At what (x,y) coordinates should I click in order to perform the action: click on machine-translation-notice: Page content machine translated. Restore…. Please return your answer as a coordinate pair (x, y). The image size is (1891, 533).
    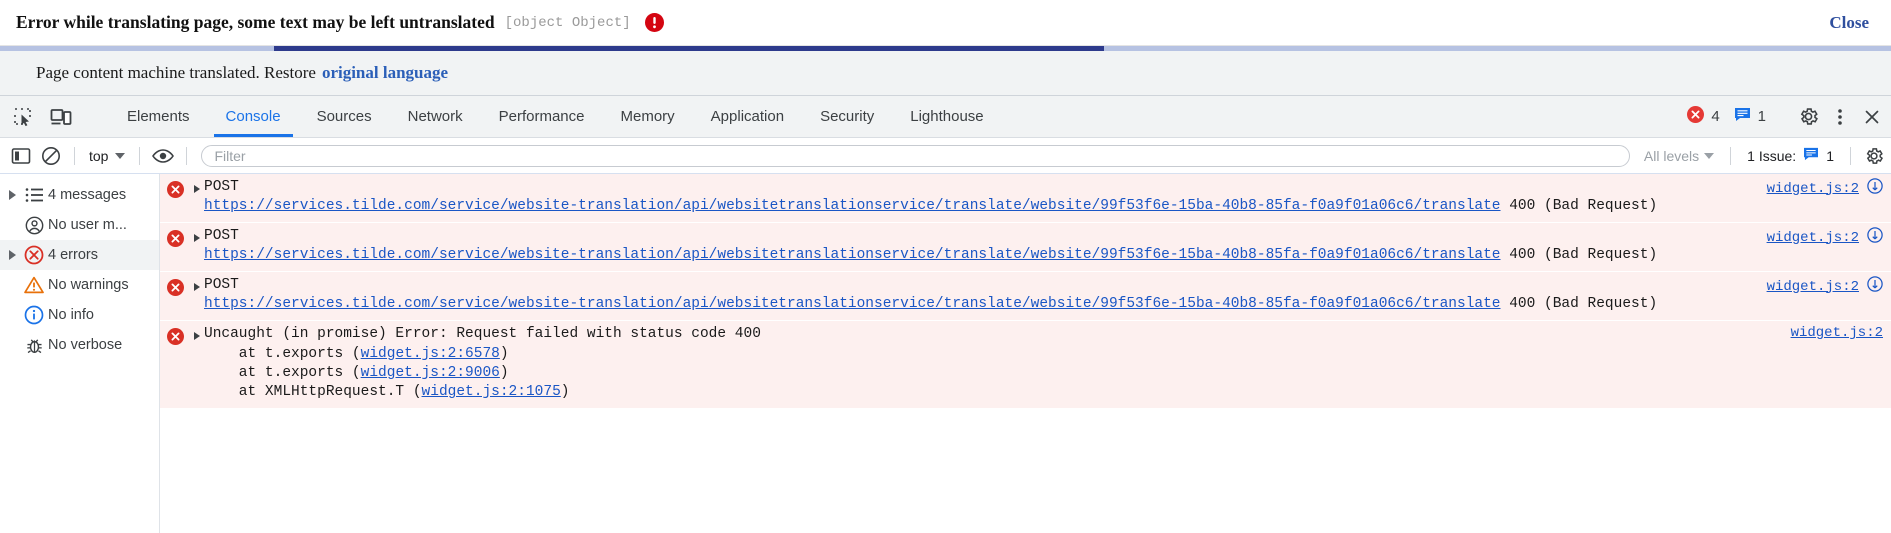
    Looking at the image, I should click on (945, 73).